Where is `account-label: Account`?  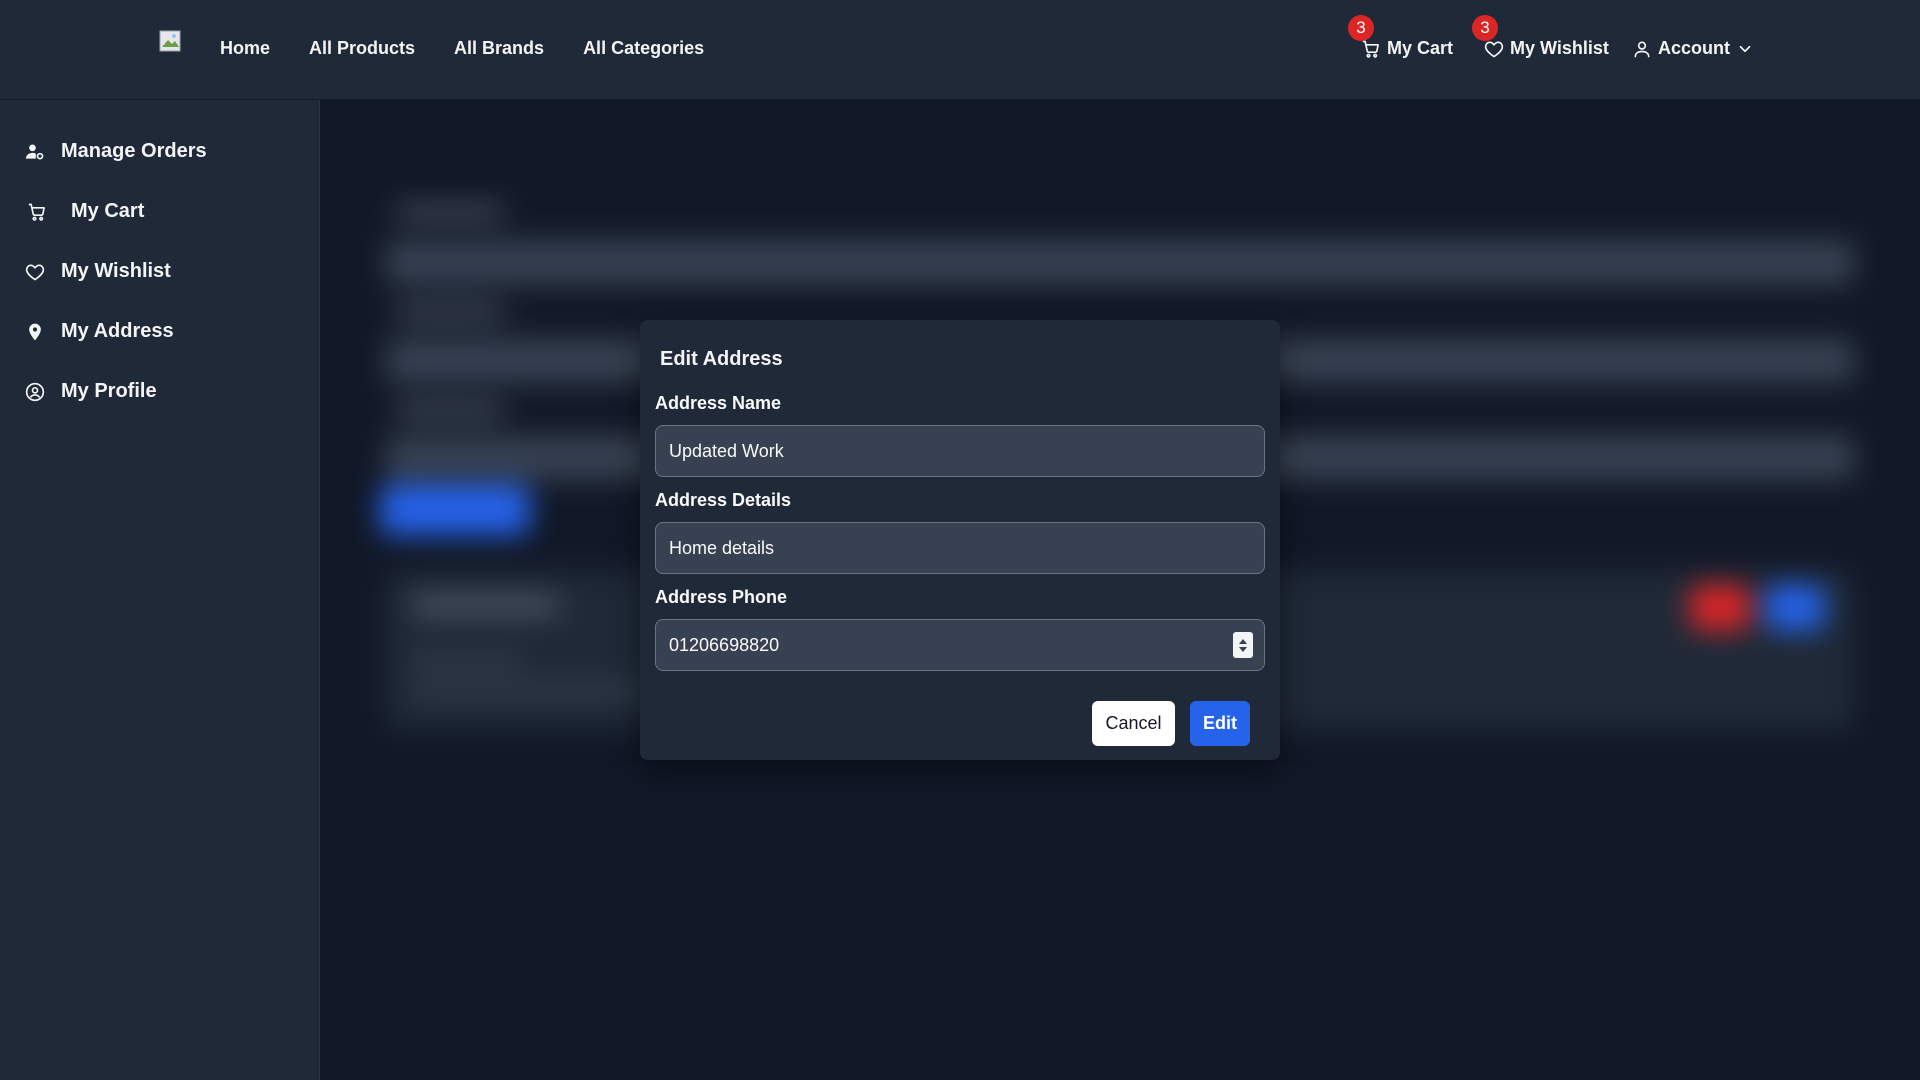 account-label: Account is located at coordinates (1694, 48).